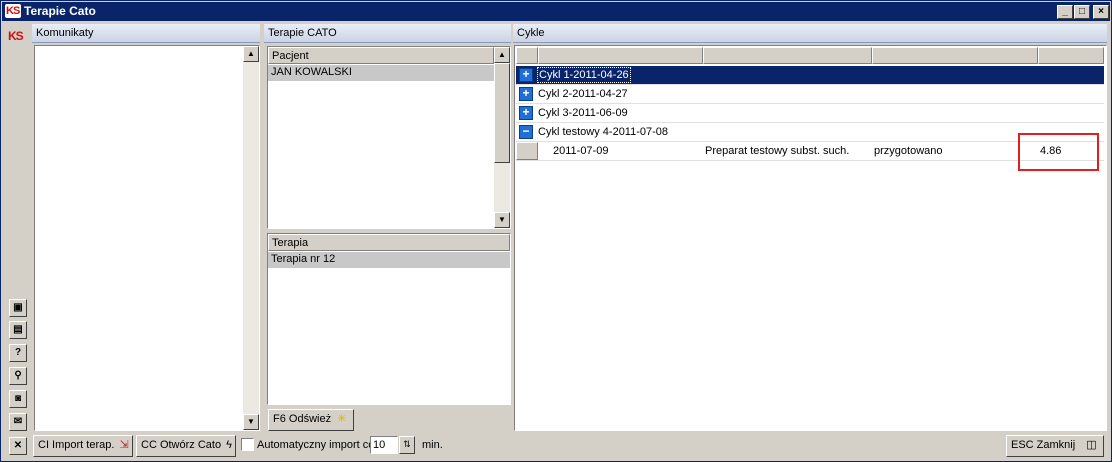 The width and height of the screenshot is (1112, 462). Describe the element at coordinates (389, 260) in the screenshot. I see `therapy-row: Terapia nr 12` at that location.